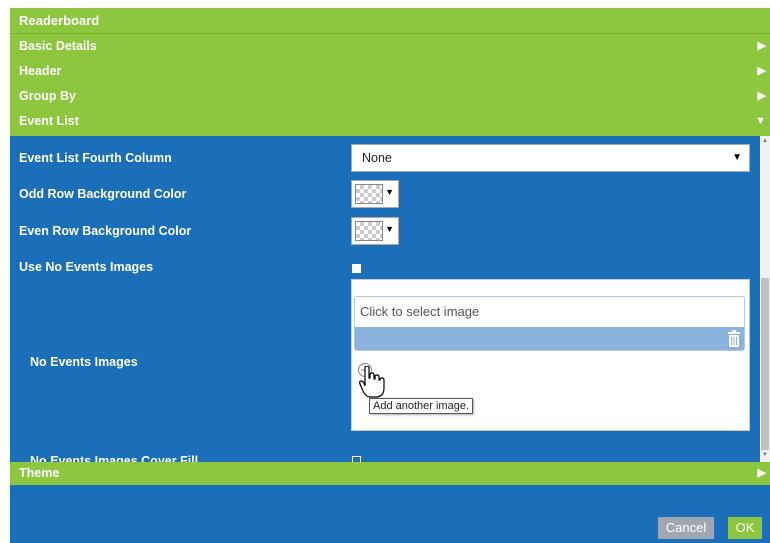 The width and height of the screenshot is (770, 543). What do you see at coordinates (39, 473) in the screenshot?
I see `section-label: Theme` at bounding box center [39, 473].